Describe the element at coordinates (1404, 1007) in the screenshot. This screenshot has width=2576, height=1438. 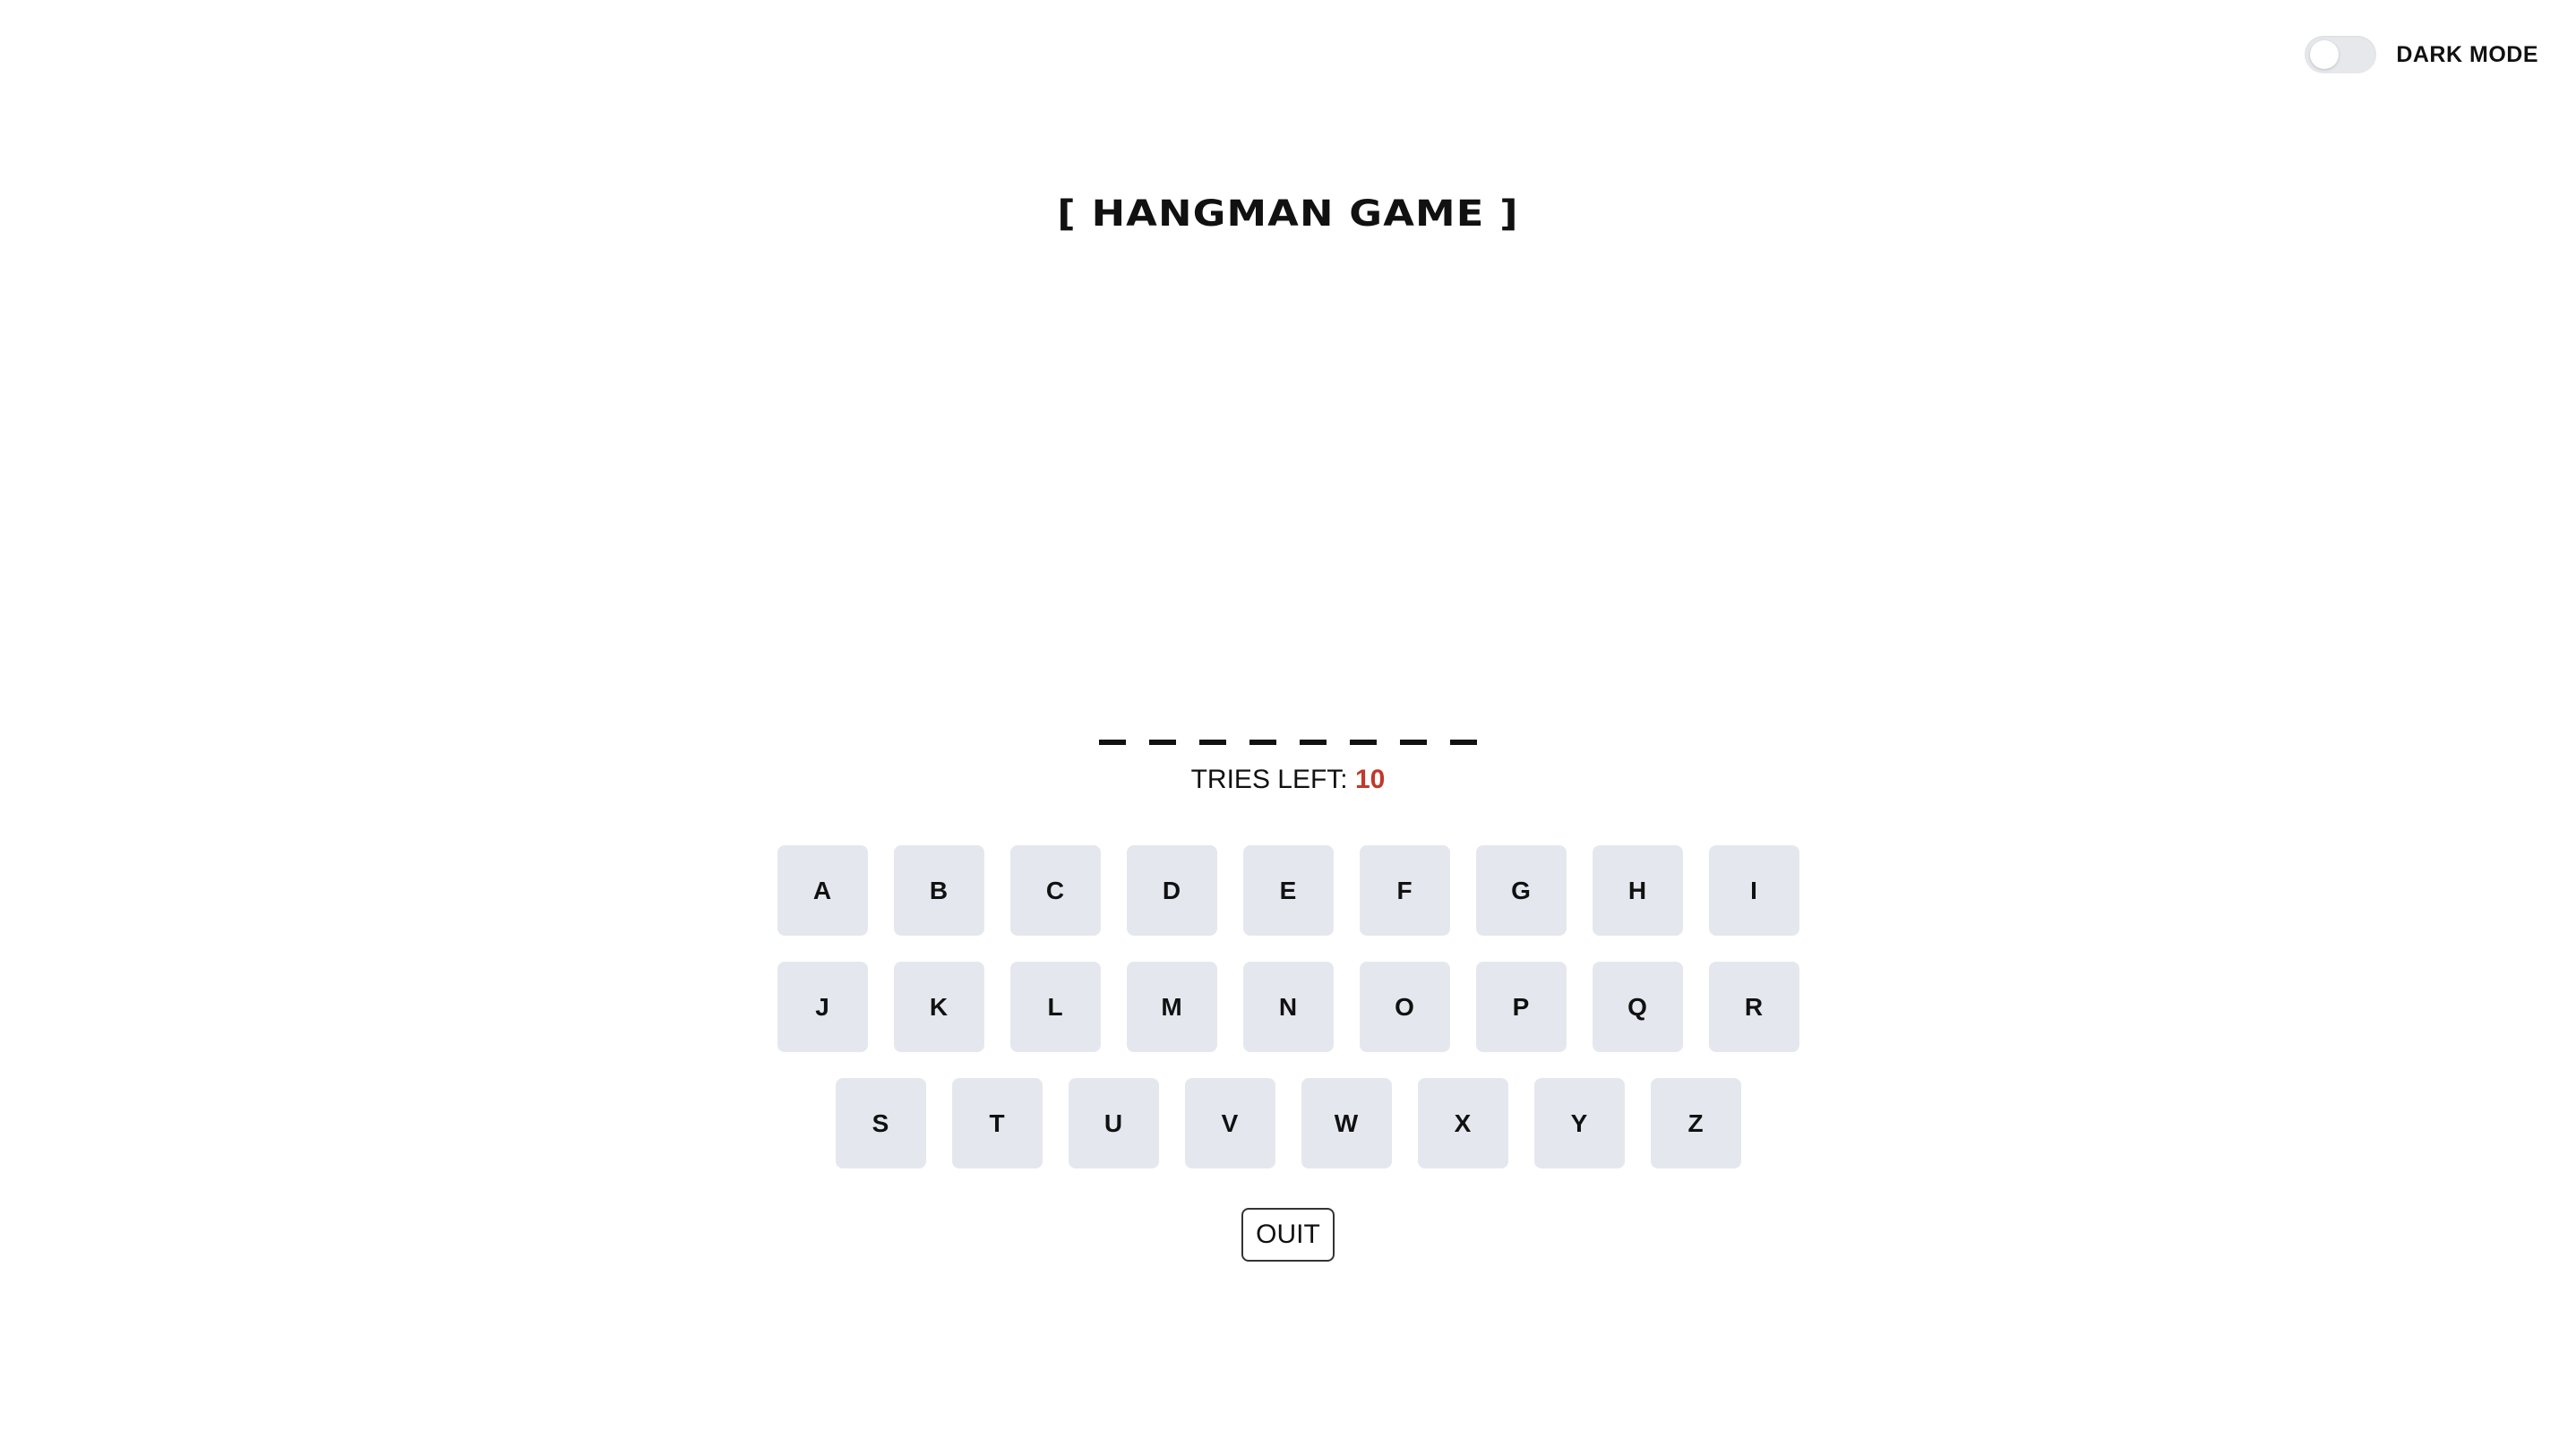
I see `letter-key-o: O` at that location.